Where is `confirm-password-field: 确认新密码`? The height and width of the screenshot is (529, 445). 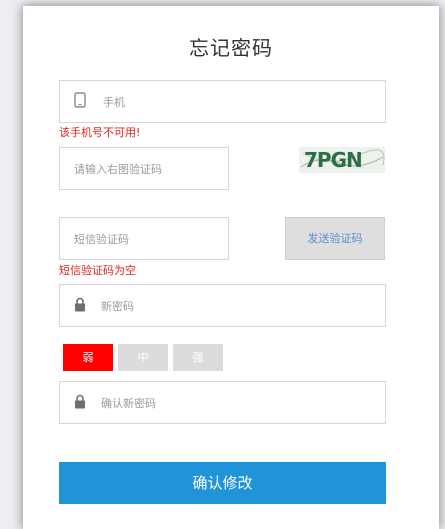
confirm-password-field: 确认新密码 is located at coordinates (222, 402).